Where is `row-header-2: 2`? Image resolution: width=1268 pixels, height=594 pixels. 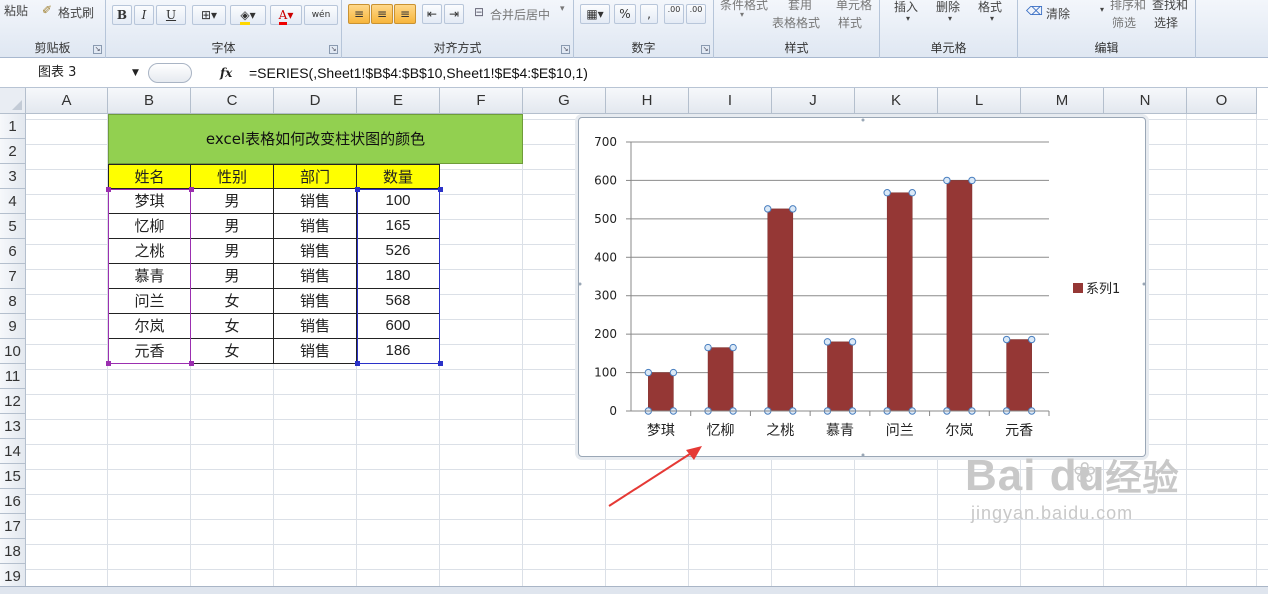
row-header-2: 2 is located at coordinates (13, 151).